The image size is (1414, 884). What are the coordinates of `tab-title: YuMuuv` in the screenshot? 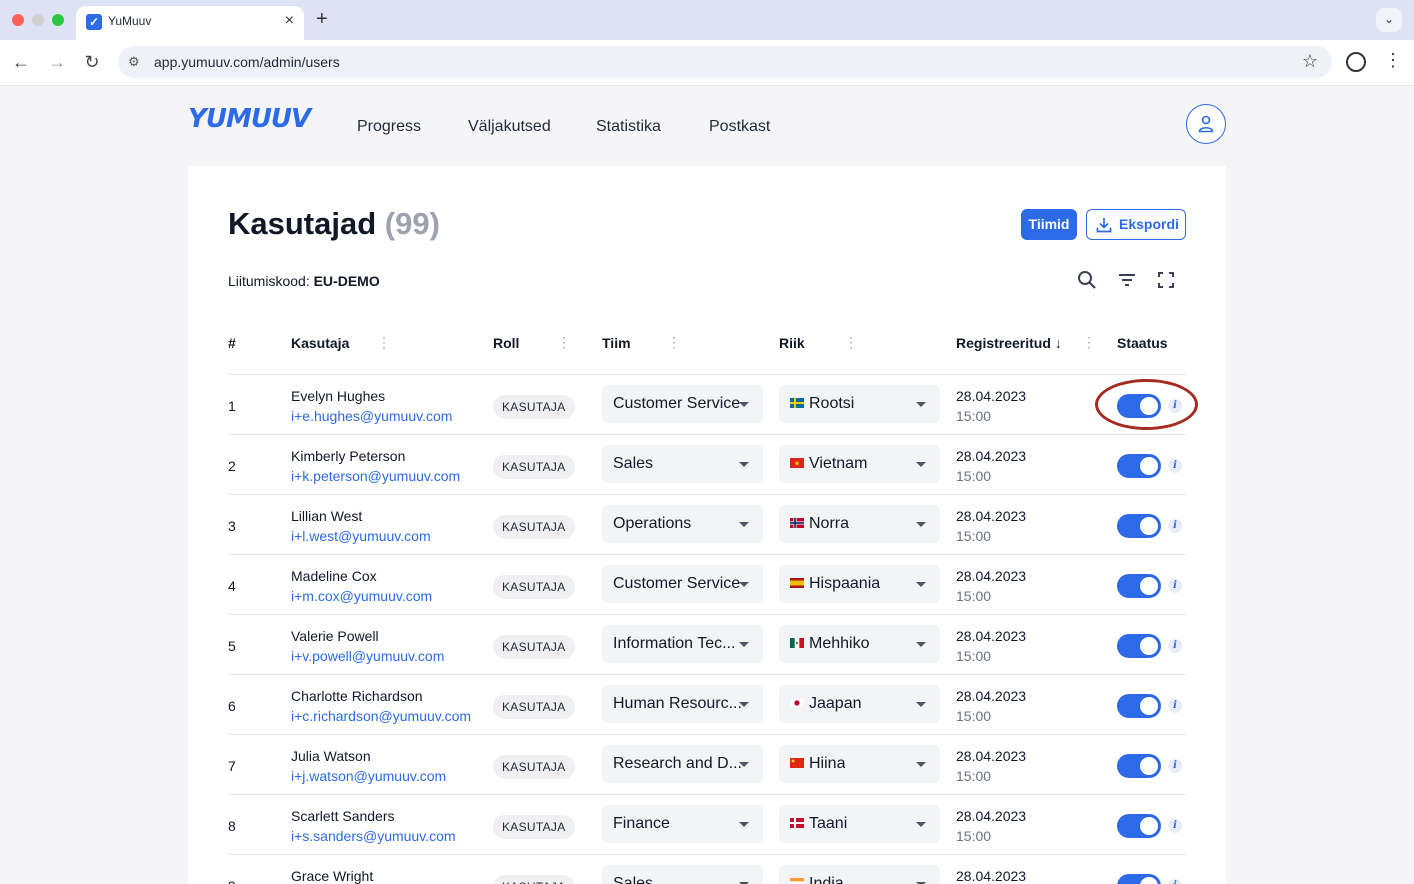 It's located at (130, 21).